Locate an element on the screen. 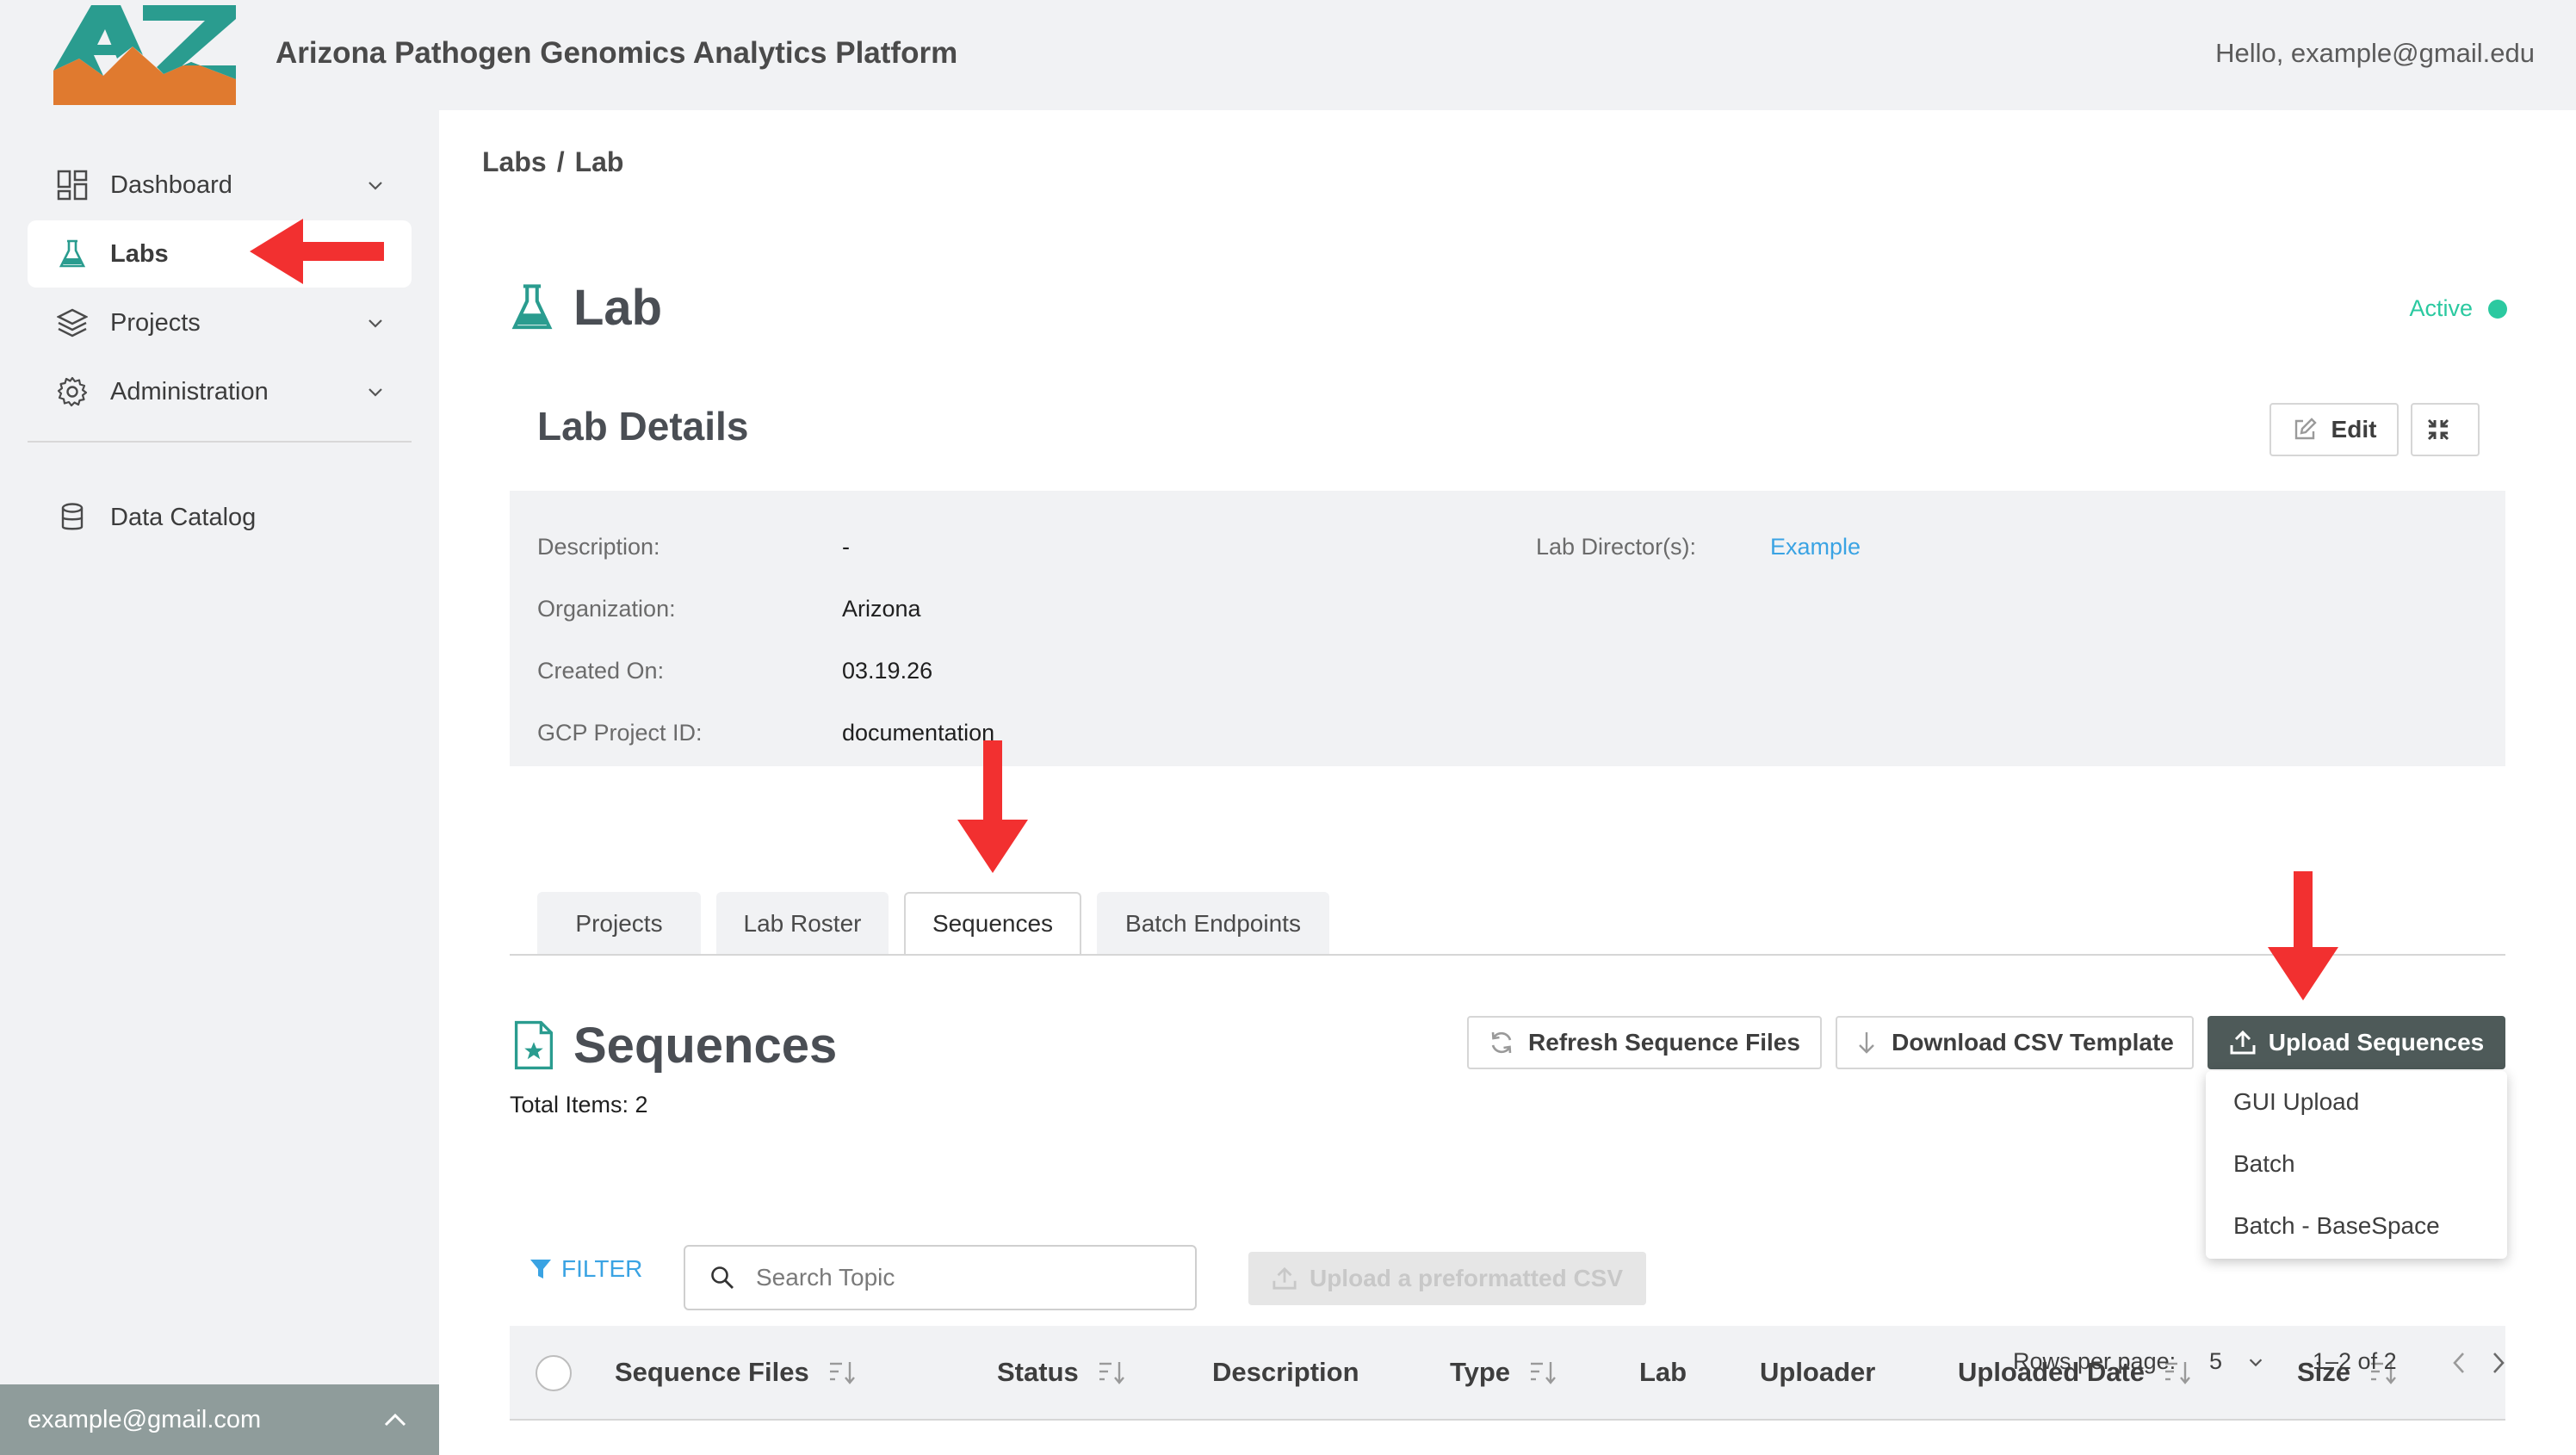 This screenshot has height=1455, width=2576. sidebar-item-projects: Projects is located at coordinates (220, 322).